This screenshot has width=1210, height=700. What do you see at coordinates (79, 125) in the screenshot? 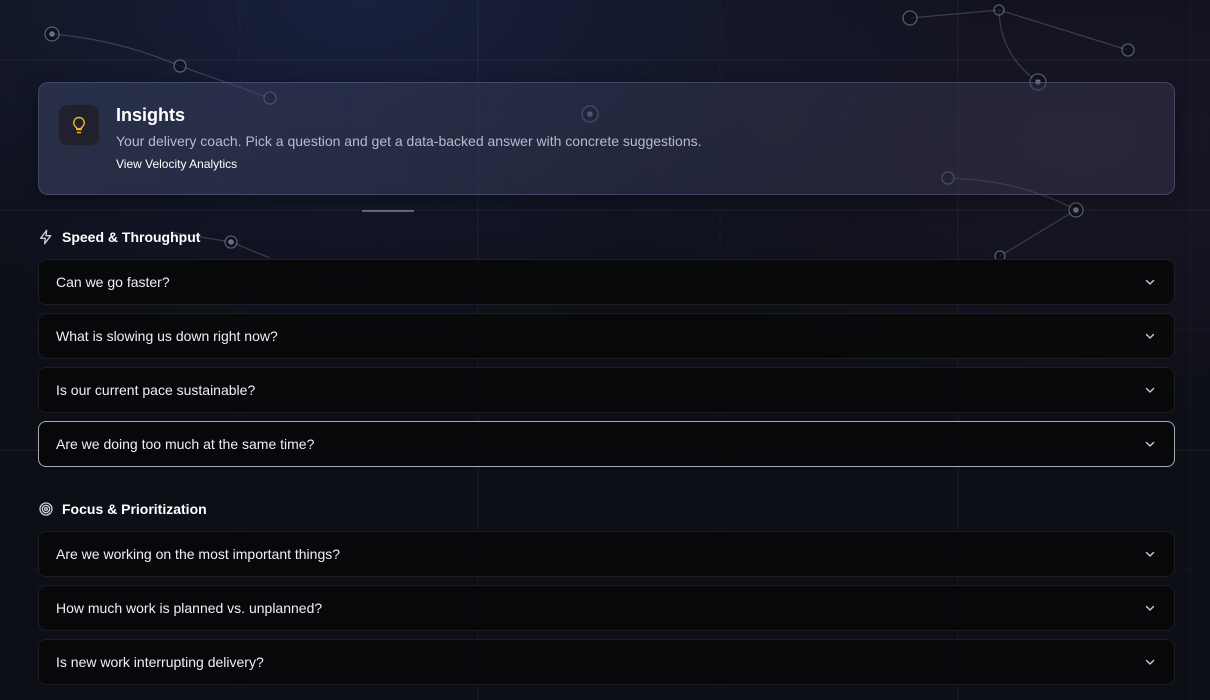
I see `lightbulb-icon` at bounding box center [79, 125].